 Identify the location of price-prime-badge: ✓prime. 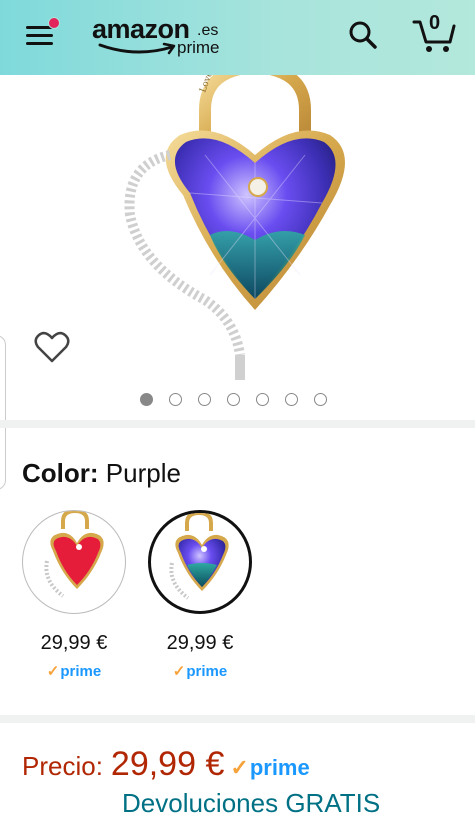
(269, 767).